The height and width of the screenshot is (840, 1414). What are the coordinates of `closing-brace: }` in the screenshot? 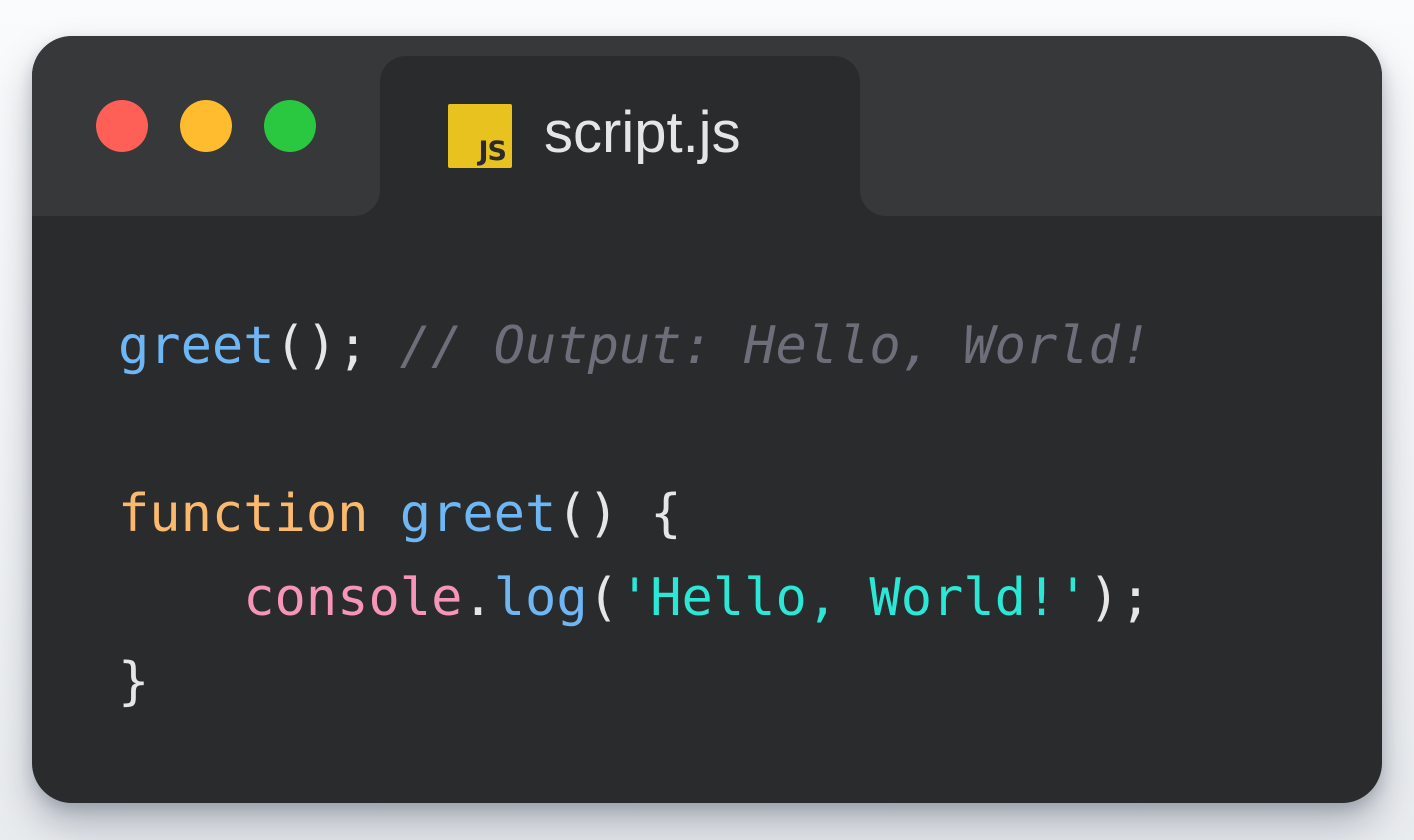 It's located at (134, 682).